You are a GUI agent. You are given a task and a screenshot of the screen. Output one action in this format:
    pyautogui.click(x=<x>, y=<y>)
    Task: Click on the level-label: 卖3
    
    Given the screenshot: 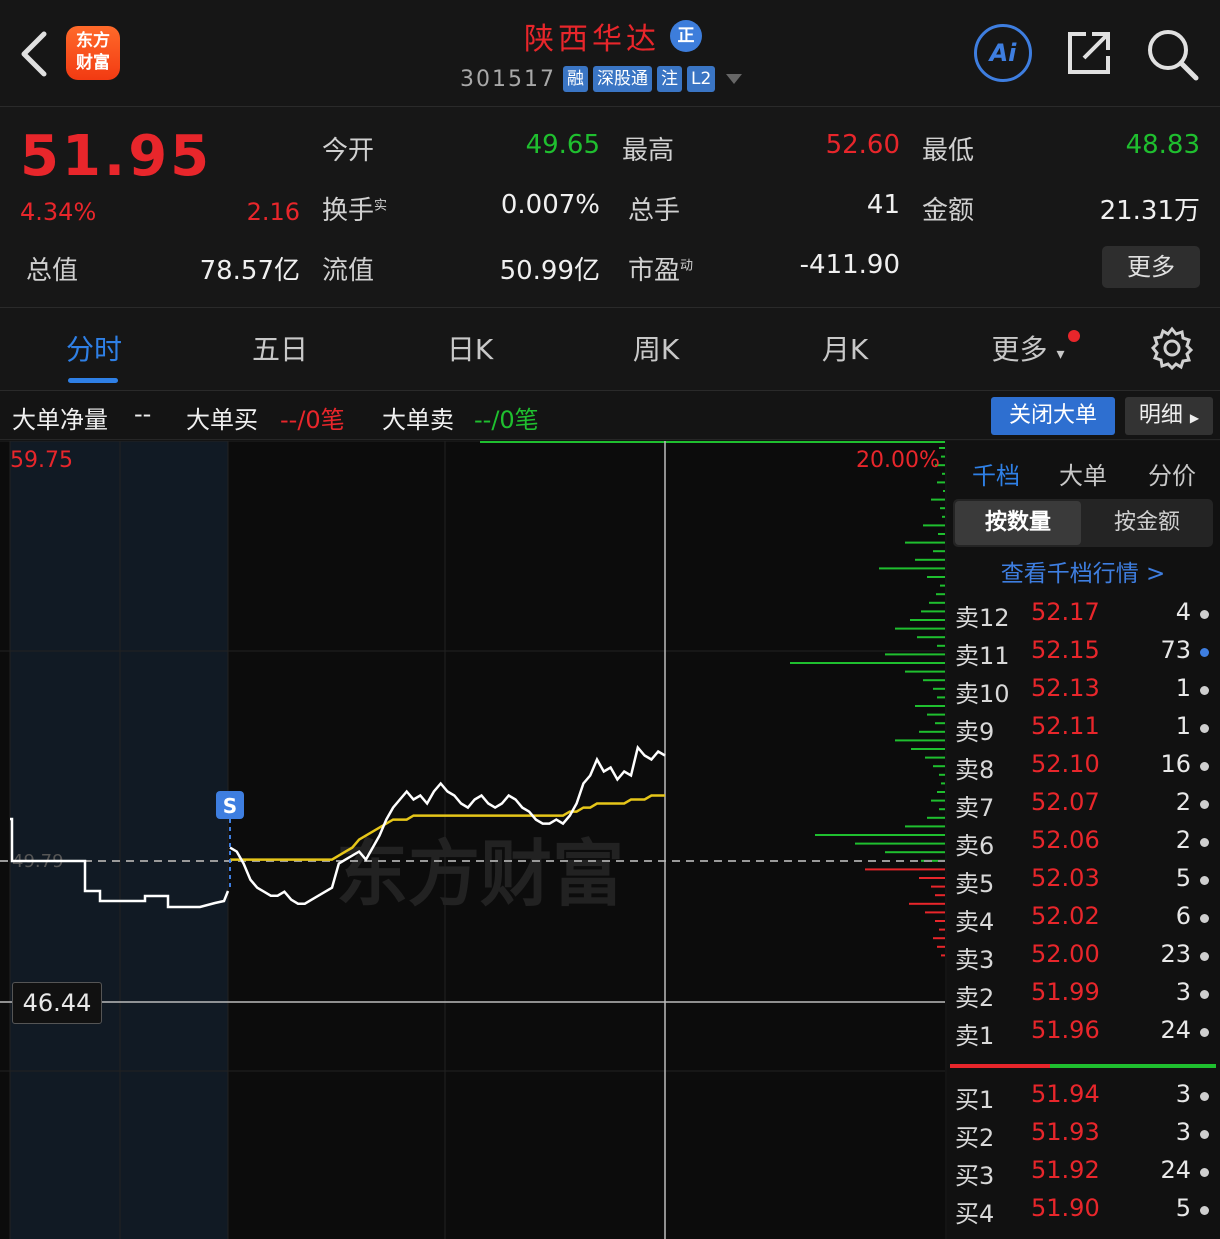 What is the action you would take?
    pyautogui.click(x=975, y=960)
    